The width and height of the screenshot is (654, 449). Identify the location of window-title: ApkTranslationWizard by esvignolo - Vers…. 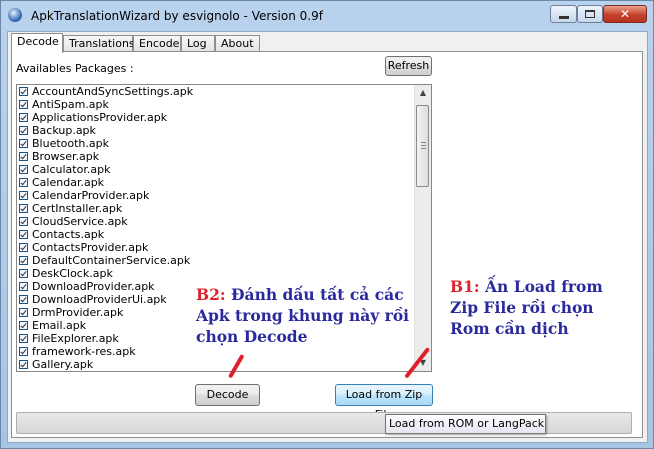
(177, 16).